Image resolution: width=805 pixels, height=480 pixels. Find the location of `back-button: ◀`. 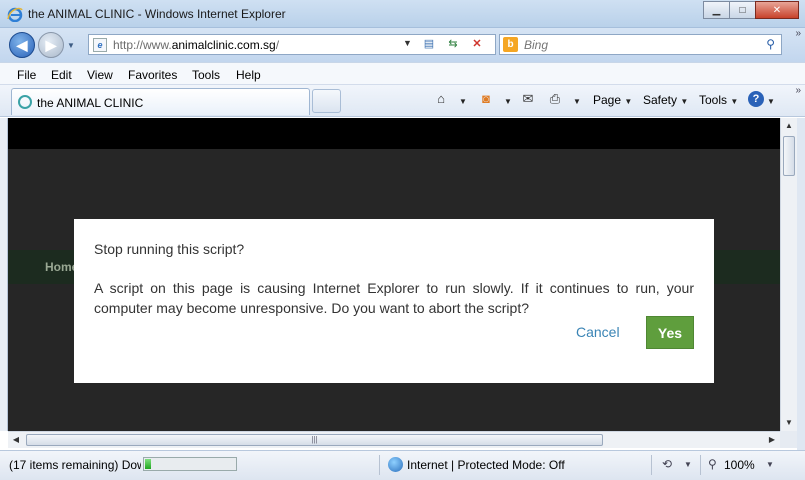

back-button: ◀ is located at coordinates (22, 45).